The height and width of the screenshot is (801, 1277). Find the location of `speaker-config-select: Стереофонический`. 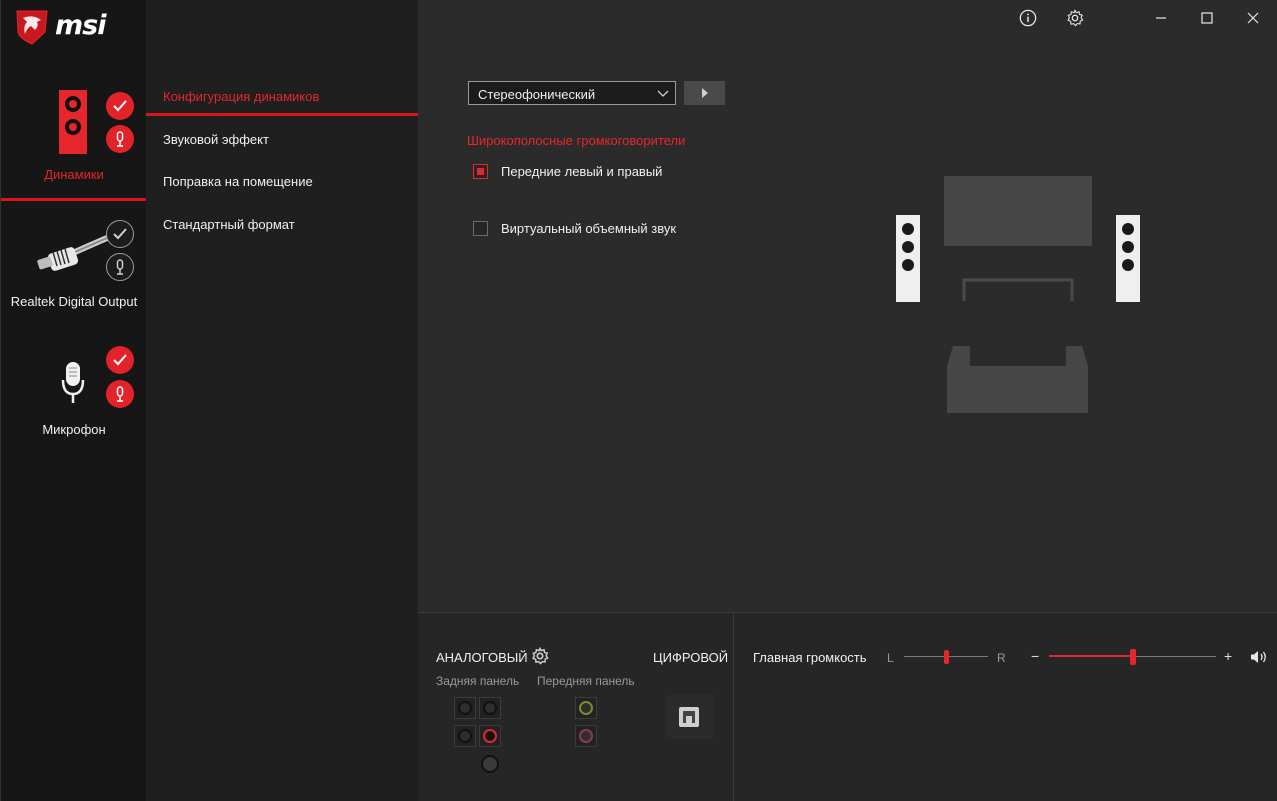

speaker-config-select: Стереофонический is located at coordinates (572, 93).